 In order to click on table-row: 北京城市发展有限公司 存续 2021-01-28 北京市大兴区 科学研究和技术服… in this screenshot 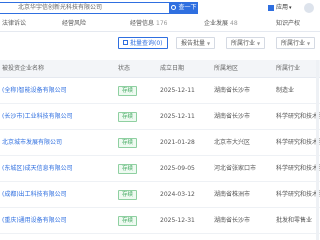, I will do `click(160, 143)`.